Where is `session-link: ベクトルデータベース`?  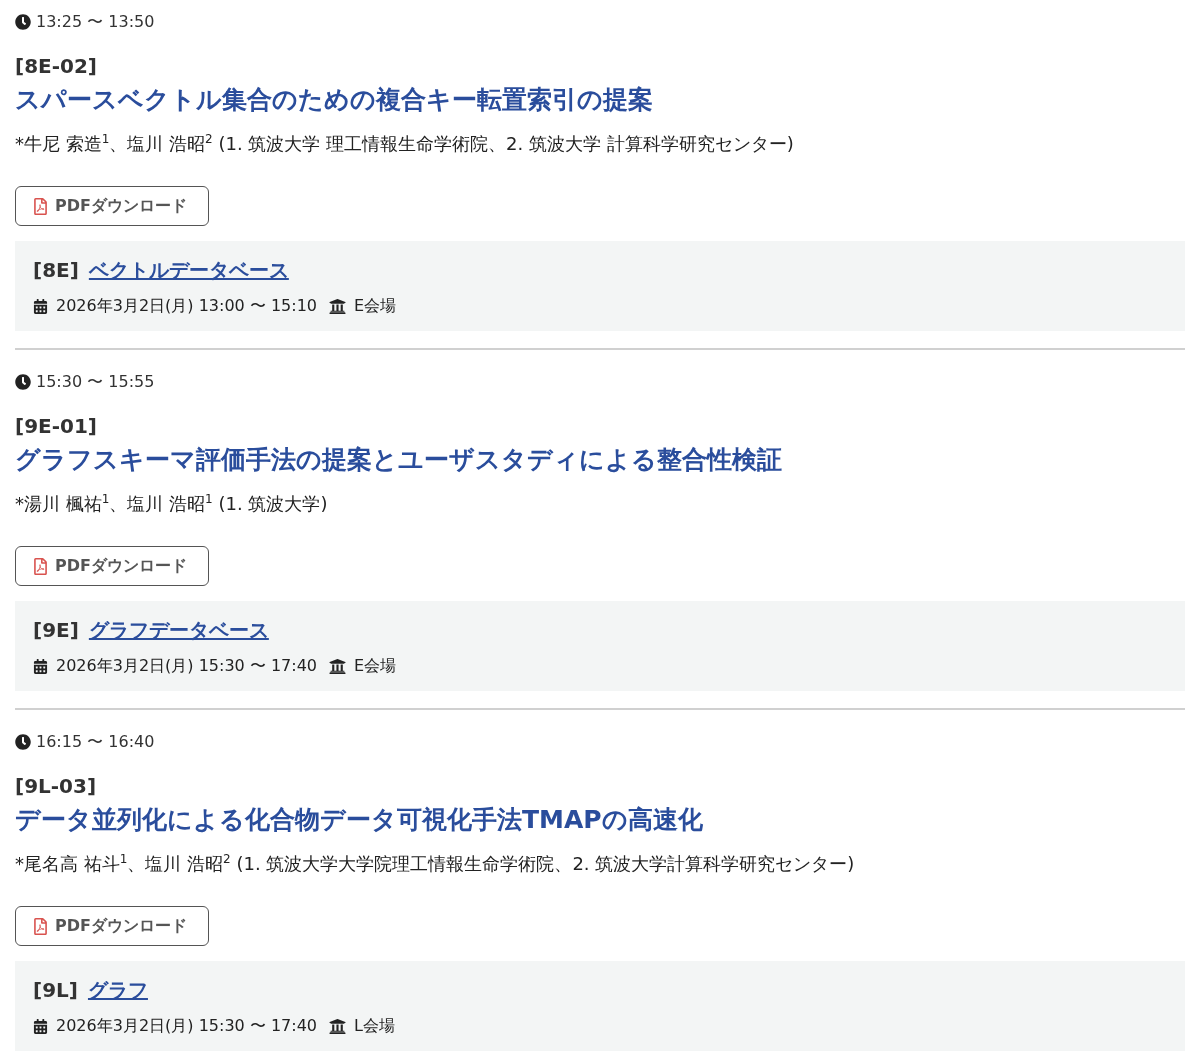 session-link: ベクトルデータベース is located at coordinates (188, 270).